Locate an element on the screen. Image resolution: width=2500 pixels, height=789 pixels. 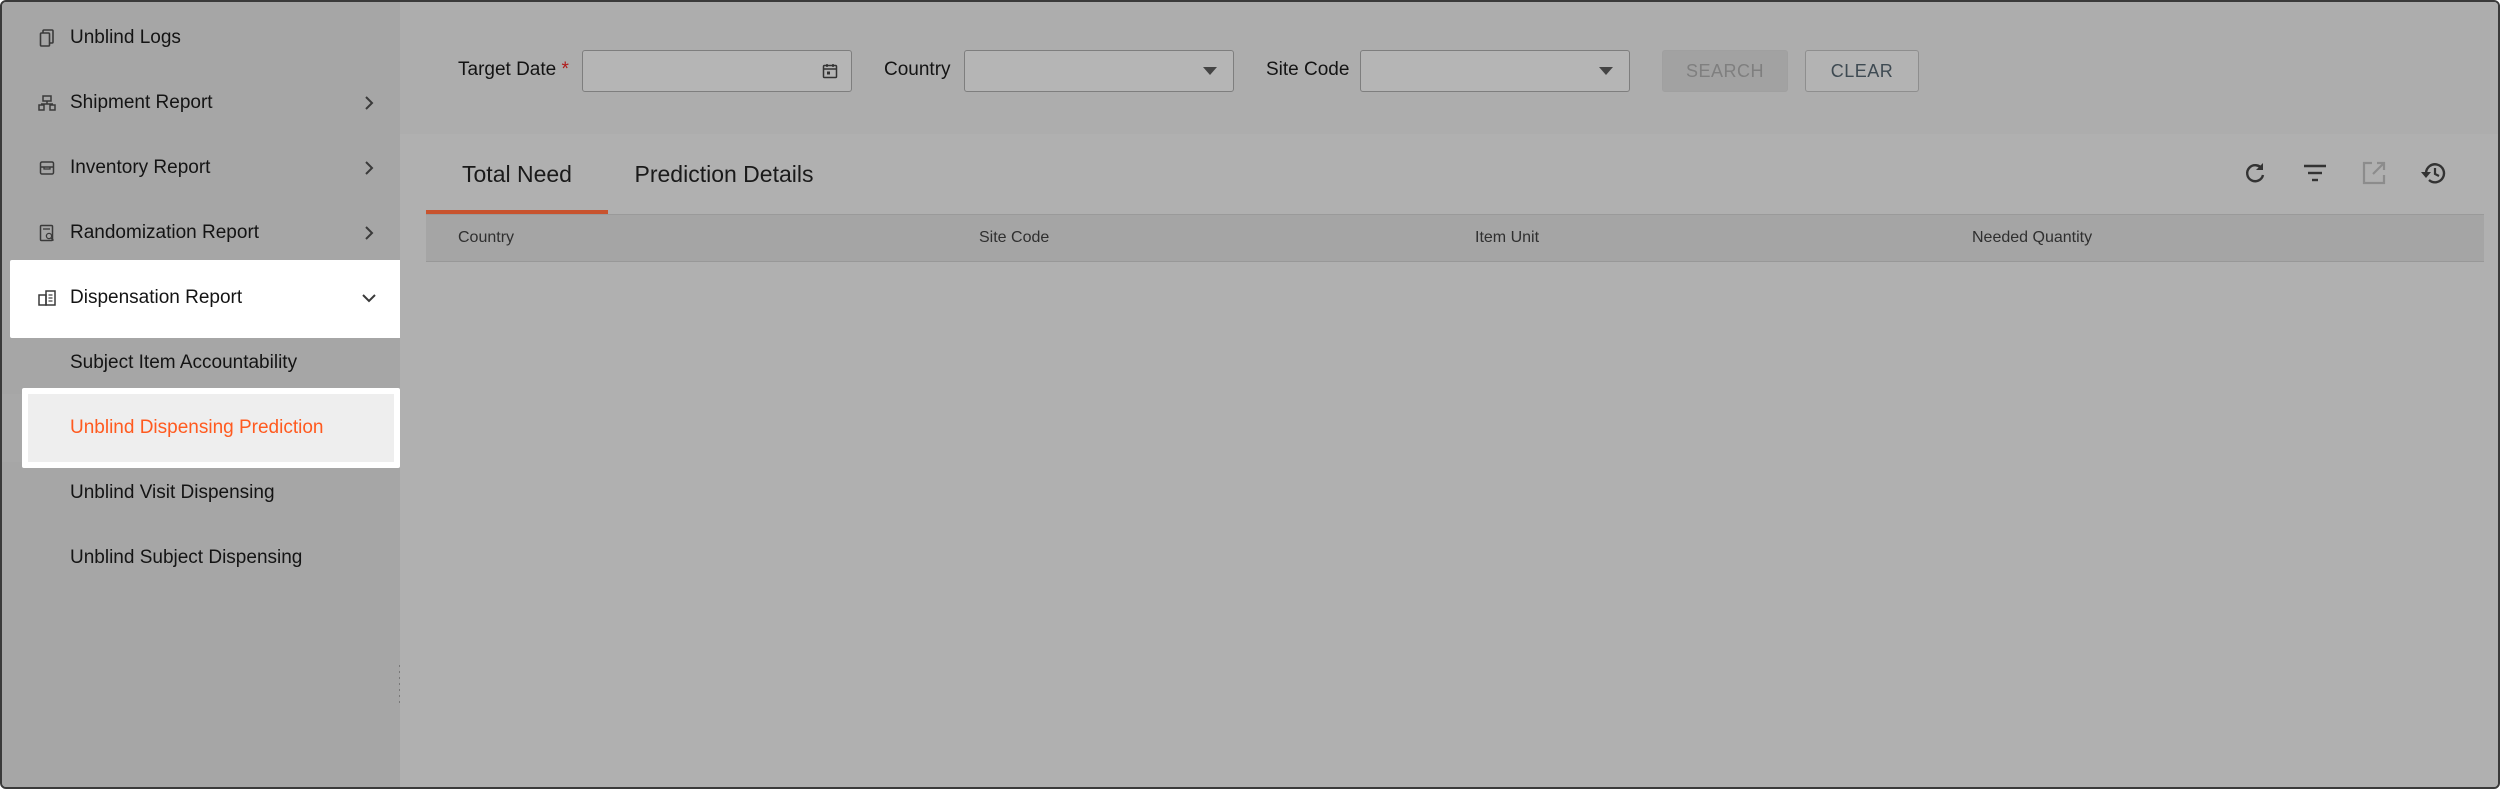
filter-icon is located at coordinates (2315, 173).